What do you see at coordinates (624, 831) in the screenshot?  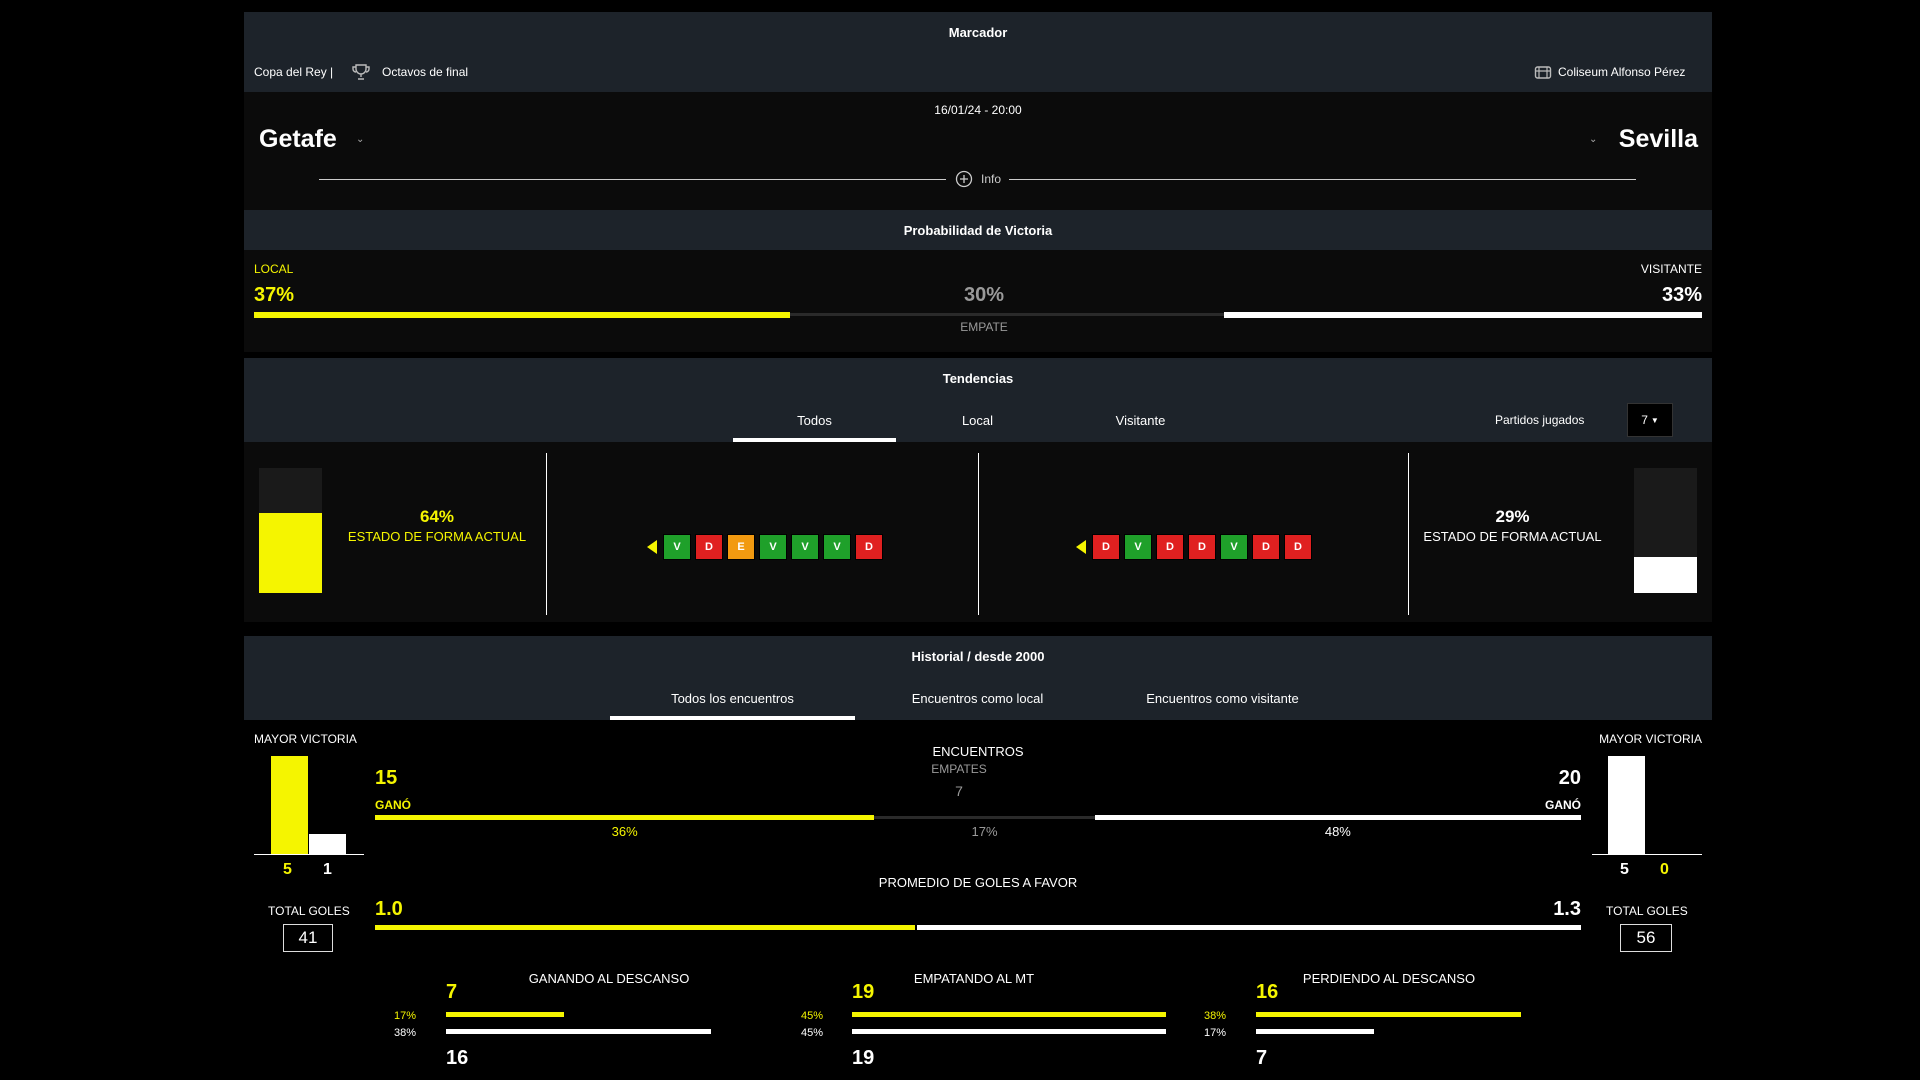 I see `home-win-pct: 36%` at bounding box center [624, 831].